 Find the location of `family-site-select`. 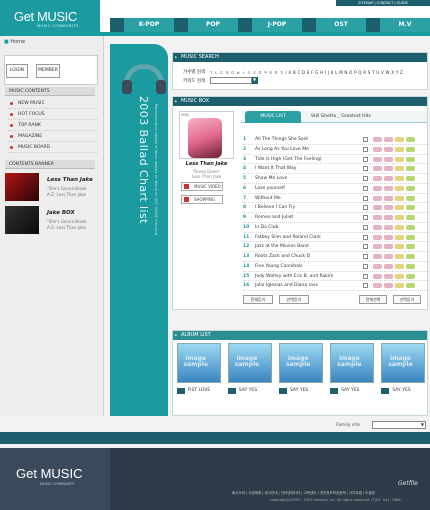

family-site-select is located at coordinates (399, 425).